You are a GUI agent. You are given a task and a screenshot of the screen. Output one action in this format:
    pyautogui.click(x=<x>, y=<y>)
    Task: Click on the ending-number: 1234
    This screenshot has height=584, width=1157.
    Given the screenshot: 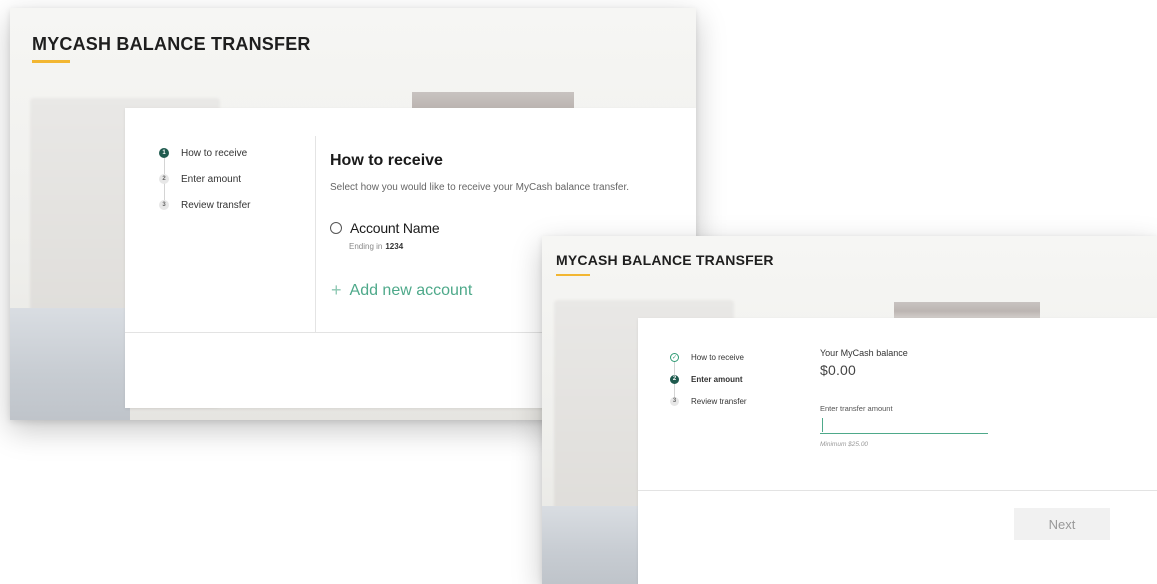 What is the action you would take?
    pyautogui.click(x=394, y=246)
    